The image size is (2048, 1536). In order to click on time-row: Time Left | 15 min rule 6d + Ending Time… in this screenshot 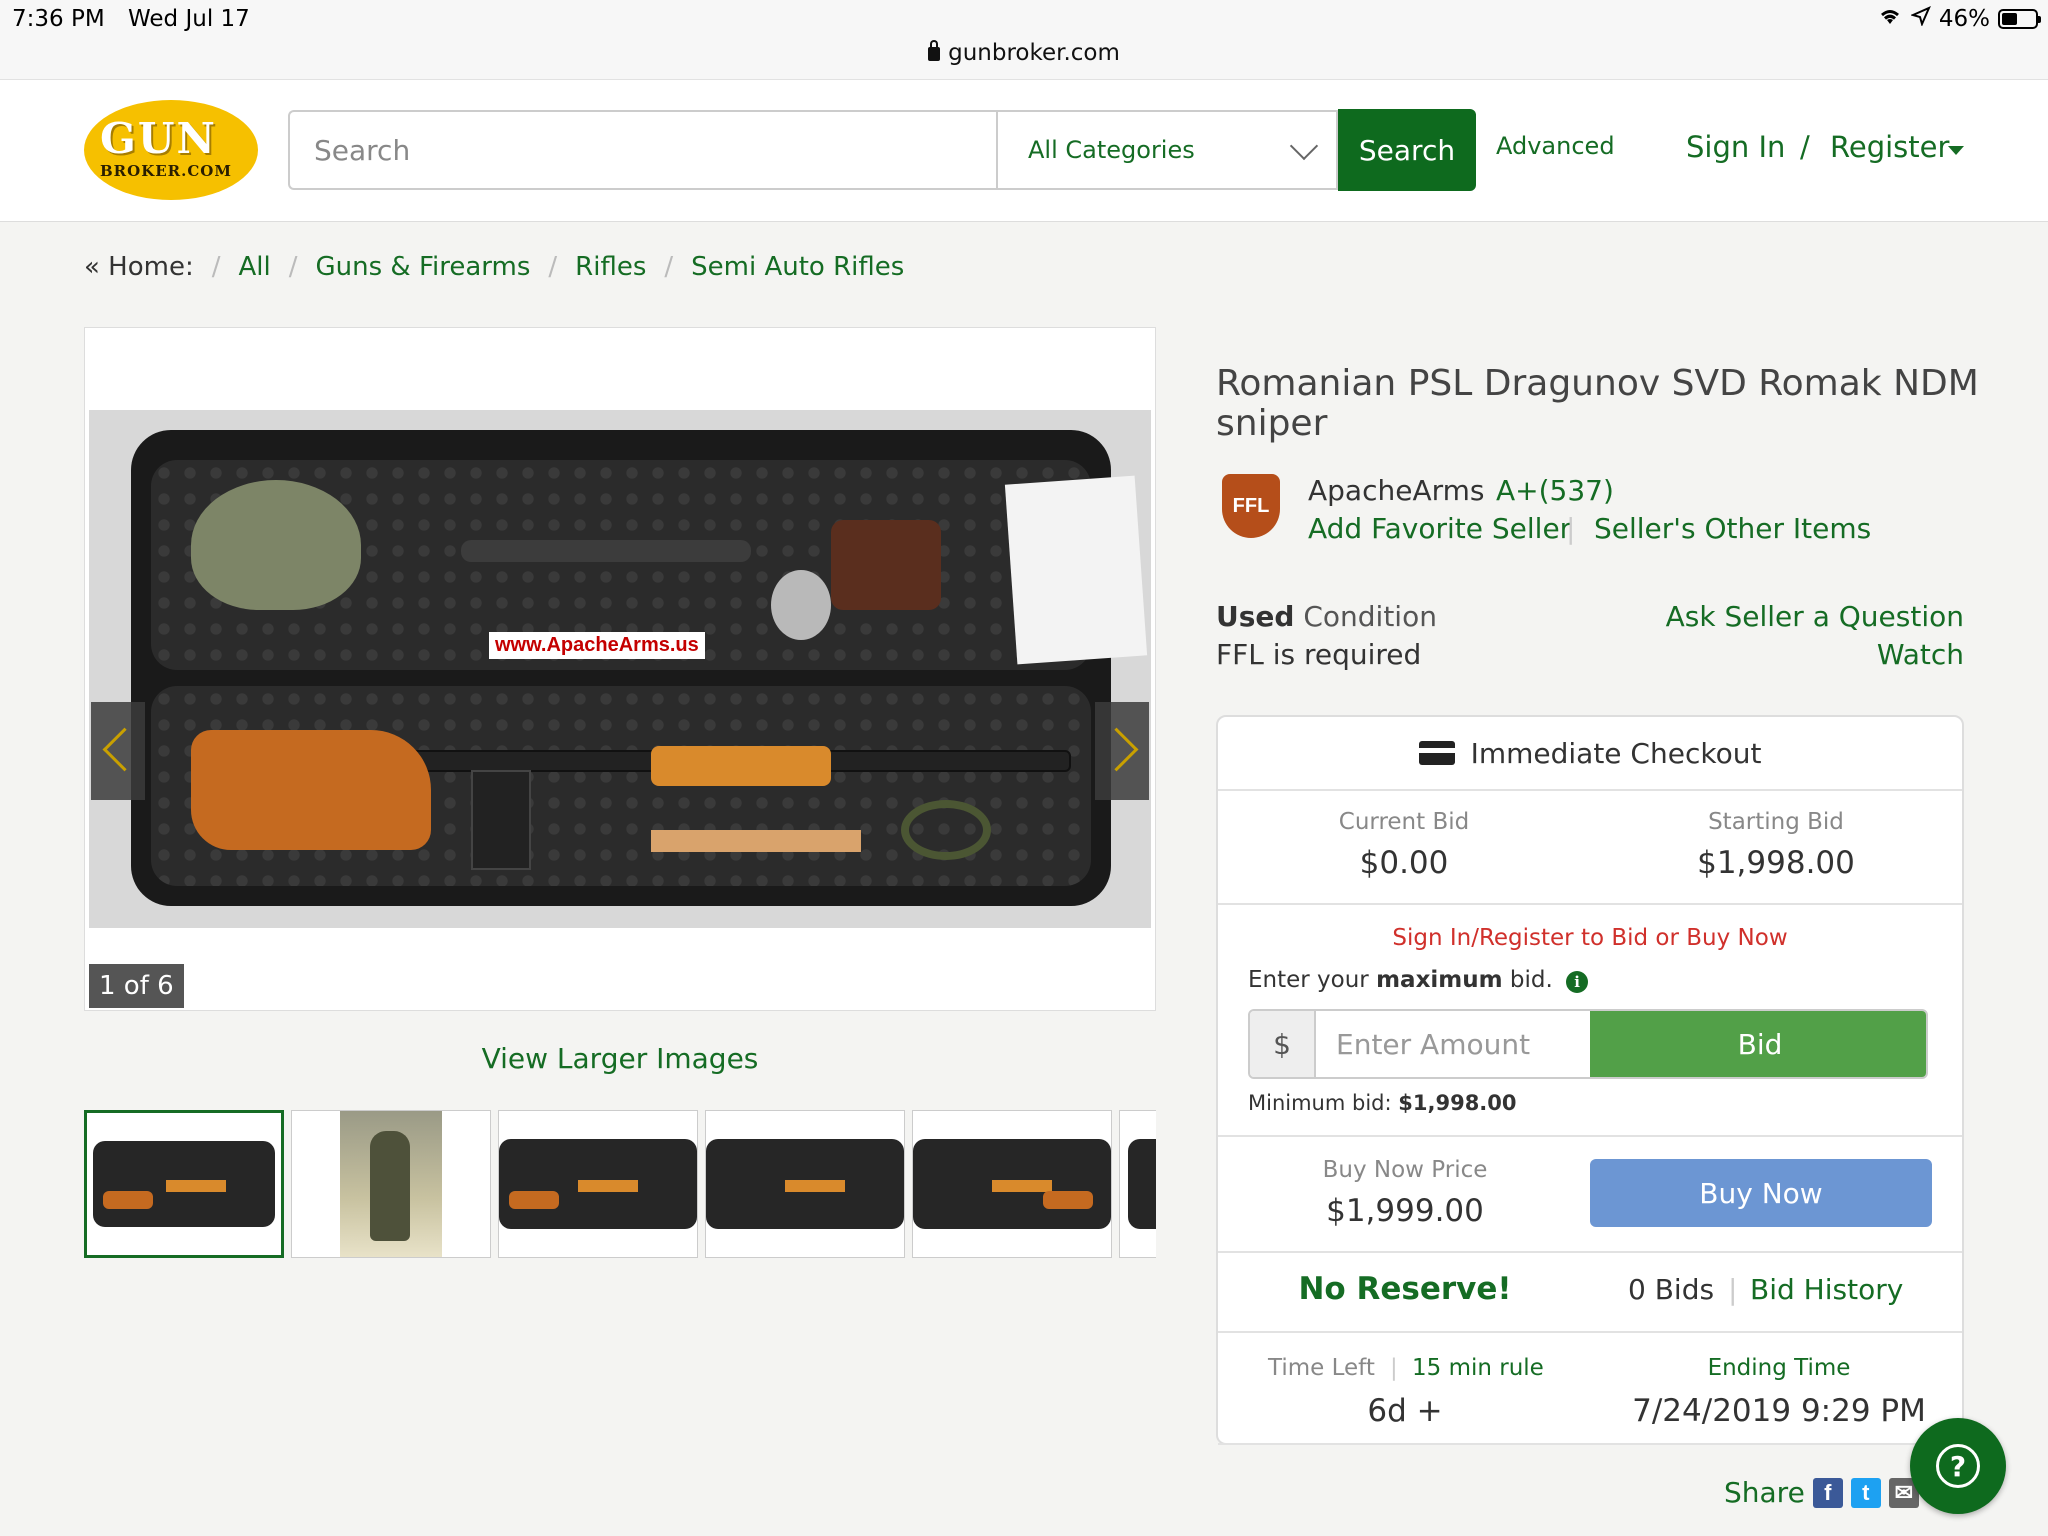, I will do `click(1590, 1389)`.